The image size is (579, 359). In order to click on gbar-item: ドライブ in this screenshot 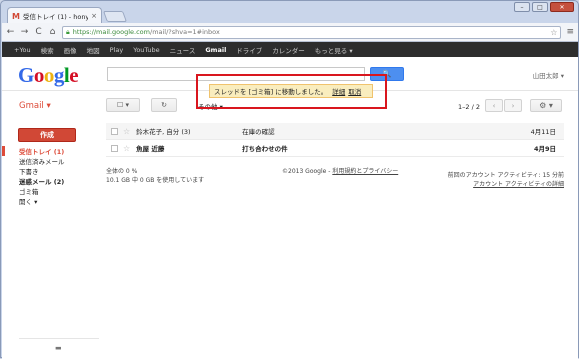, I will do `click(249, 50)`.